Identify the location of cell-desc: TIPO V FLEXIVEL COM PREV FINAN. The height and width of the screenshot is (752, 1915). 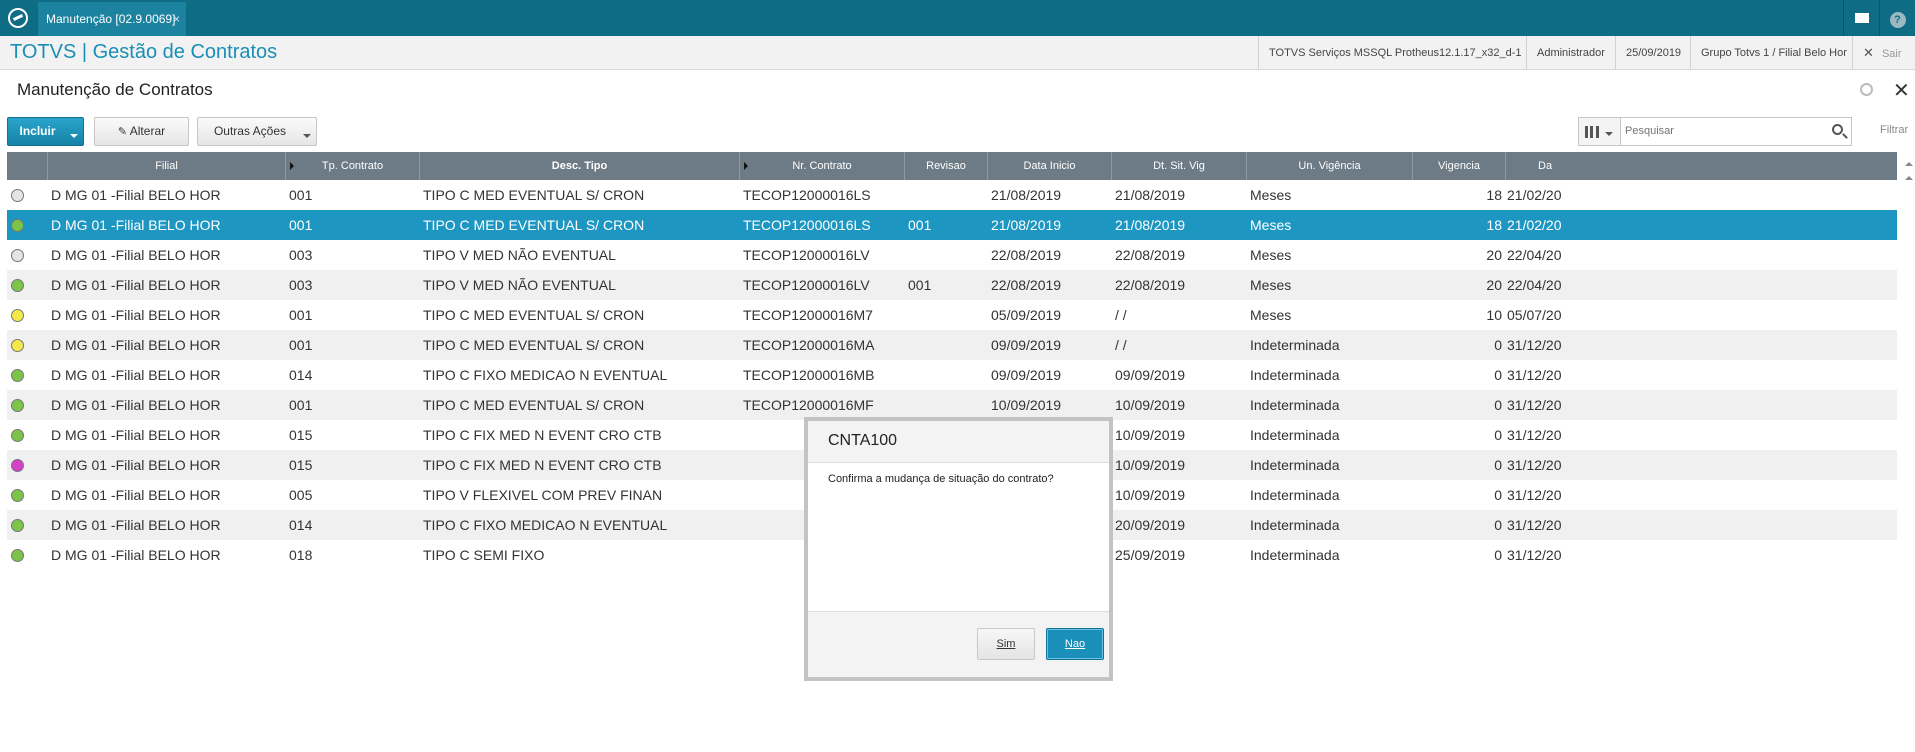
(543, 495).